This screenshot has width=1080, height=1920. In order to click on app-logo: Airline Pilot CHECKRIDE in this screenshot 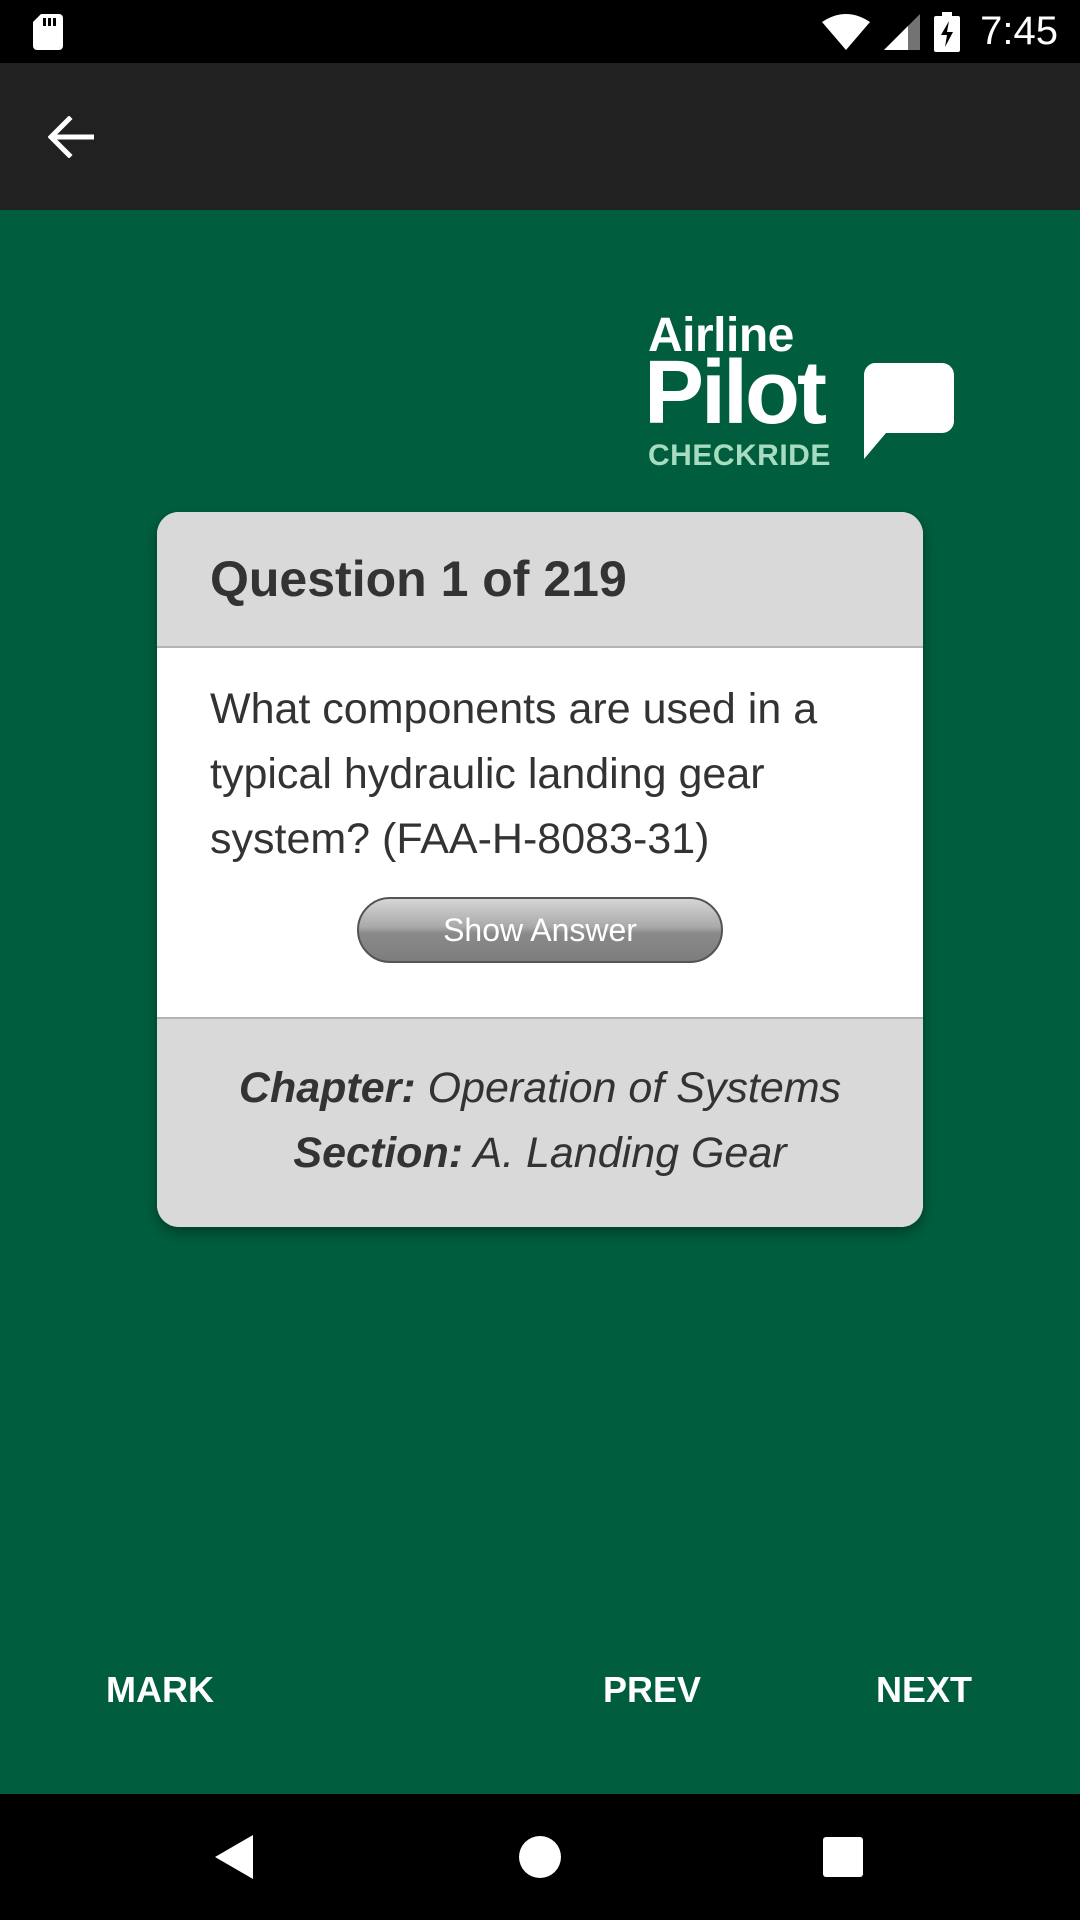, I will do `click(801, 393)`.